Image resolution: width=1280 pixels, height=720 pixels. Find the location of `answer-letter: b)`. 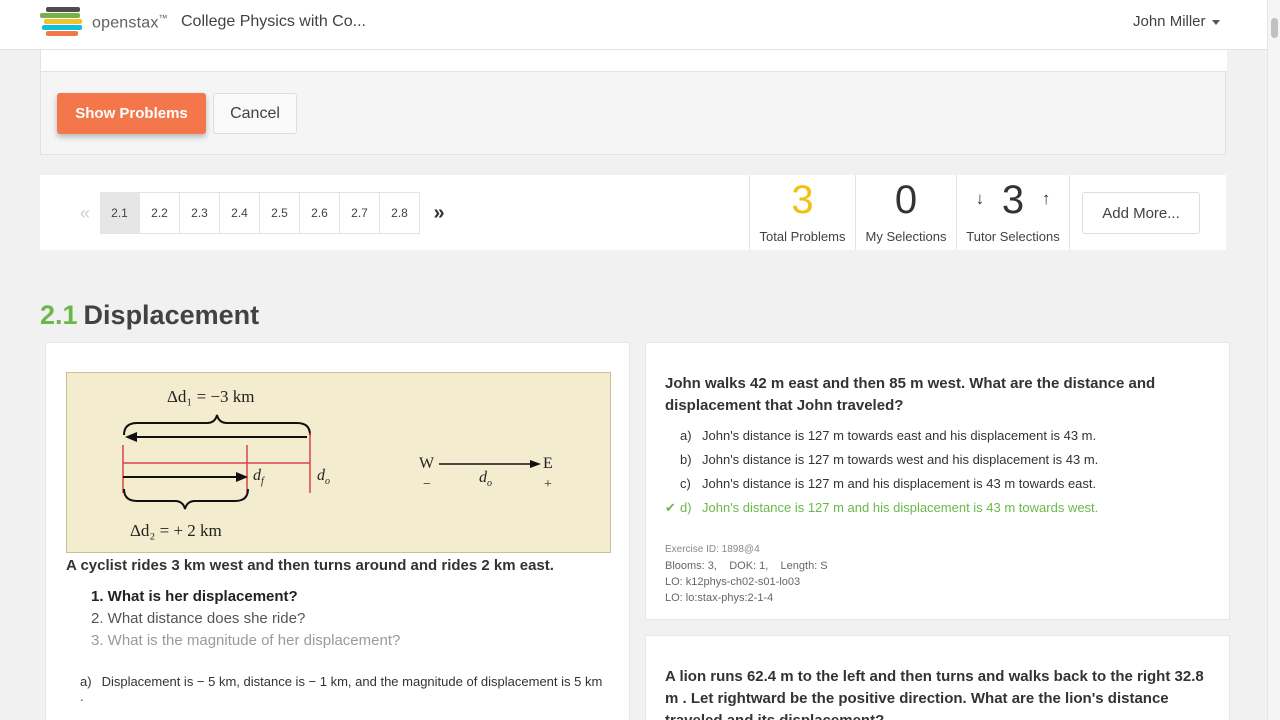

answer-letter: b) is located at coordinates (686, 459).